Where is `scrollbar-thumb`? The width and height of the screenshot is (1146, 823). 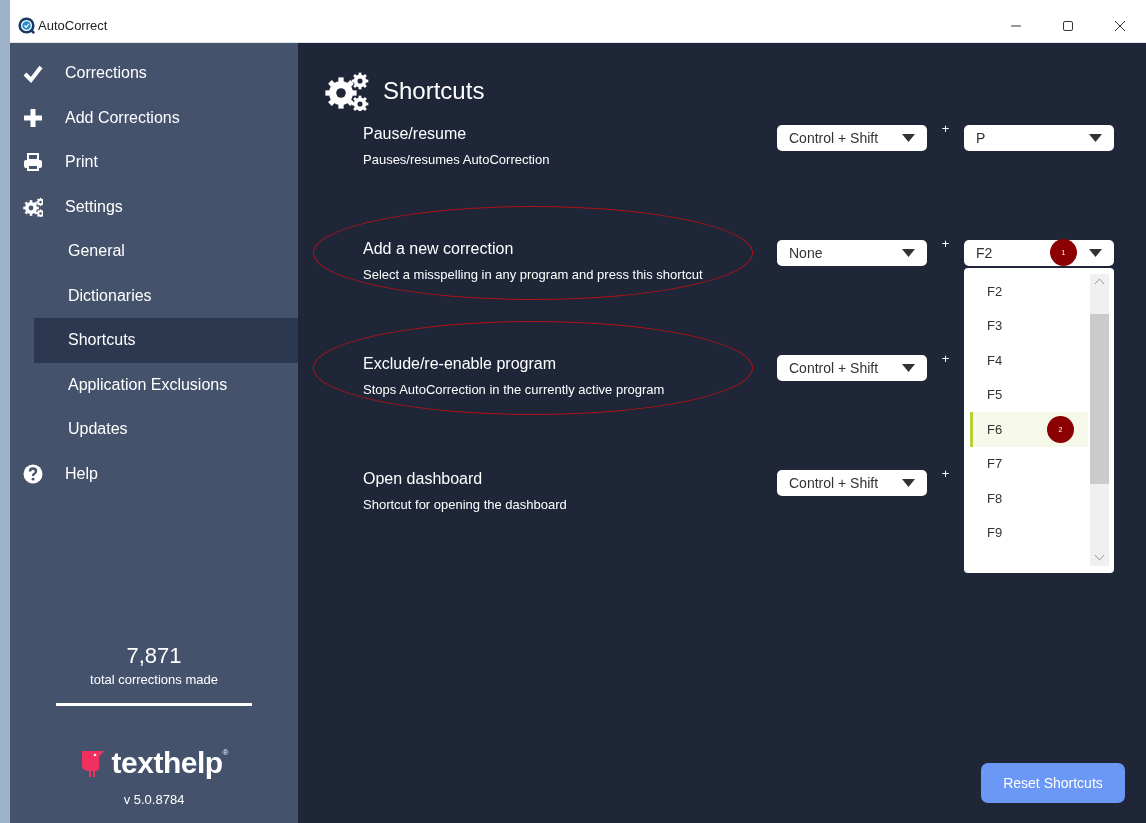
scrollbar-thumb is located at coordinates (1099, 399).